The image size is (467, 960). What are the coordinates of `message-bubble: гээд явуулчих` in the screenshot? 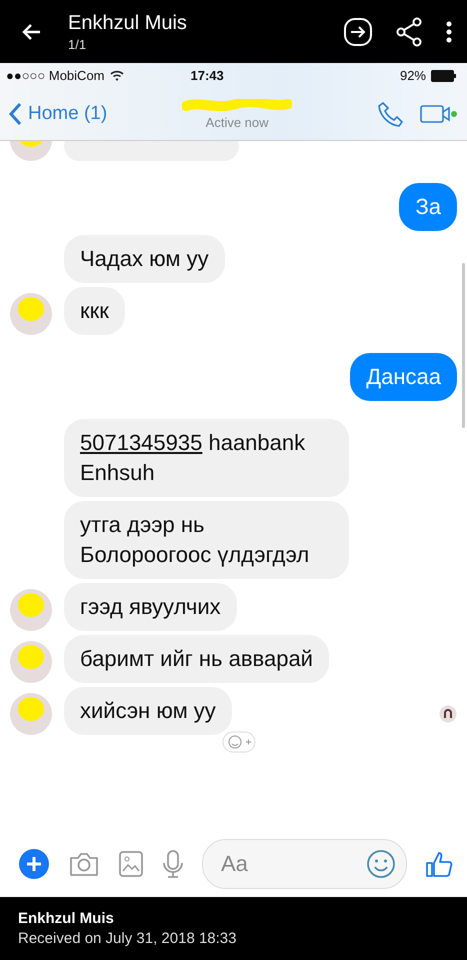 It's located at (150, 607).